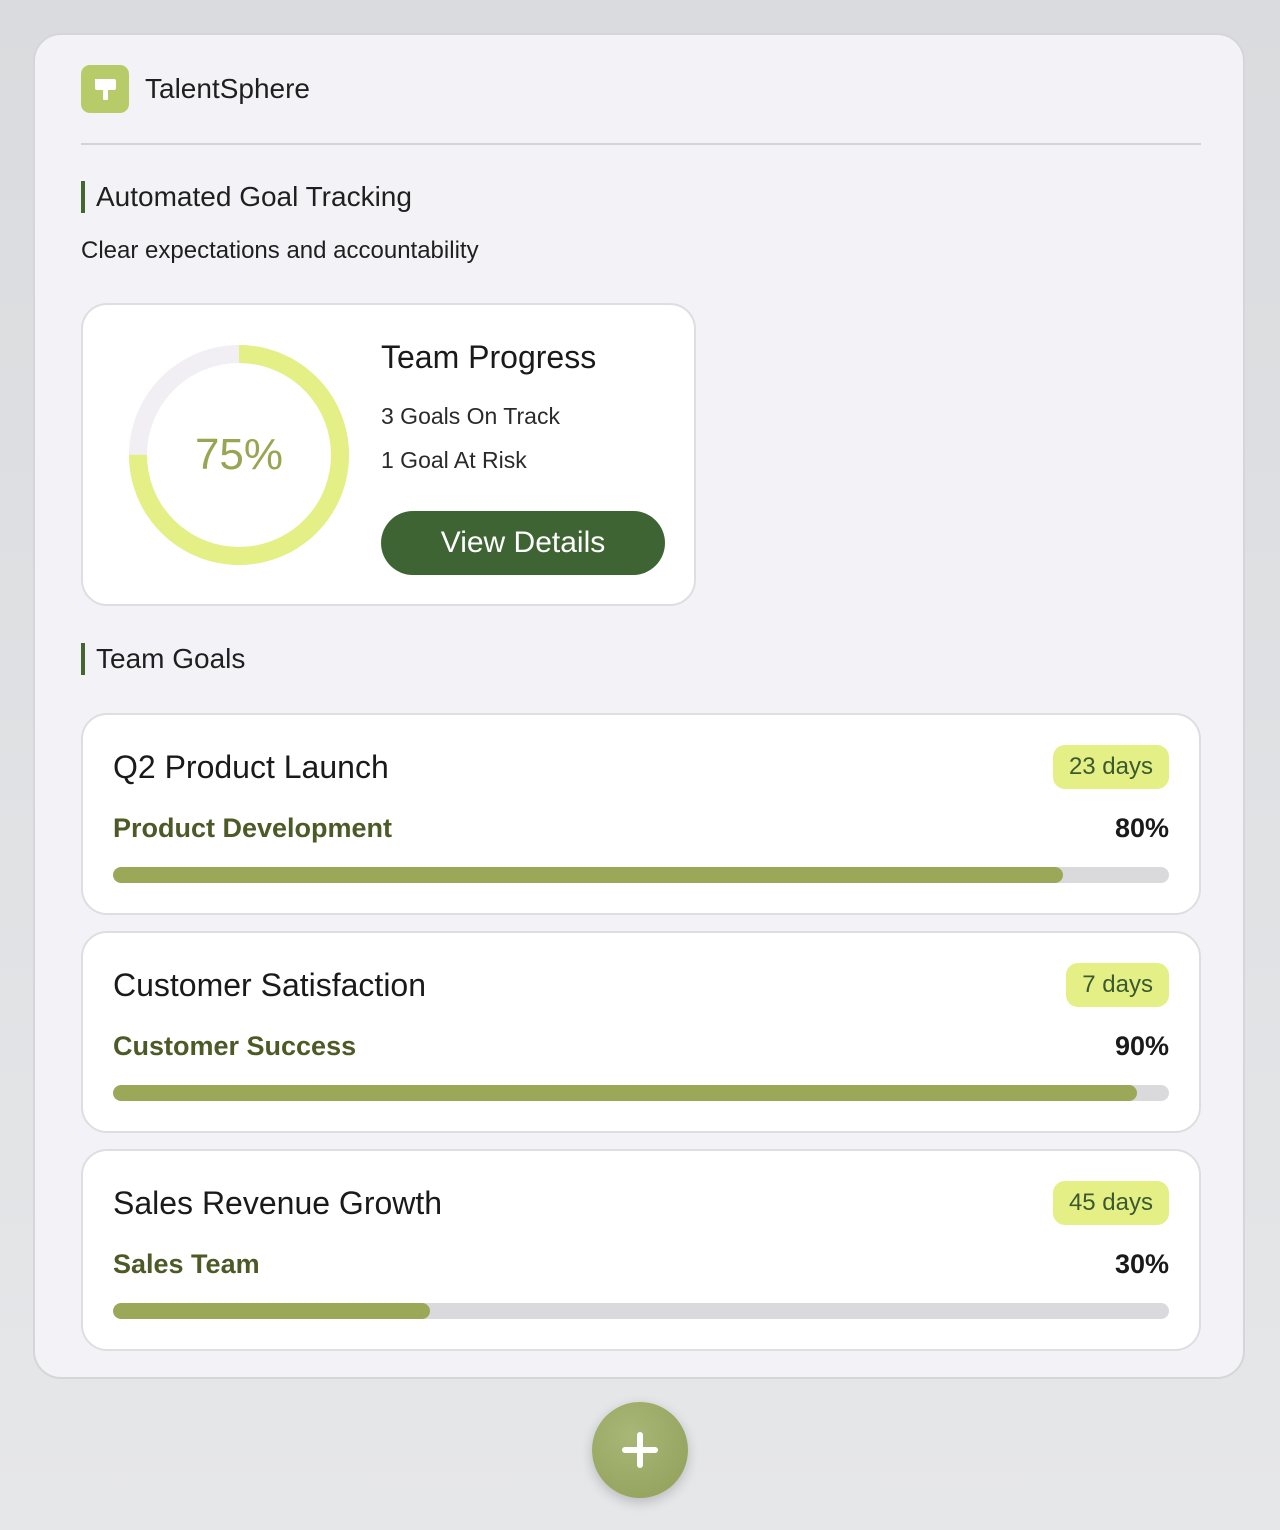 This screenshot has height=1530, width=1280. Describe the element at coordinates (239, 454) in the screenshot. I see `progress-percent: 75%` at that location.